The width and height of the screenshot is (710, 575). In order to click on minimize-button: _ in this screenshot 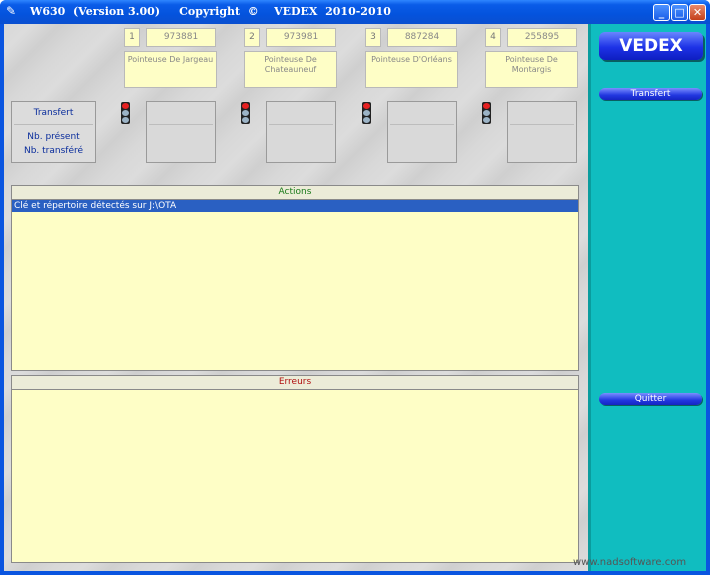, I will do `click(661, 12)`.